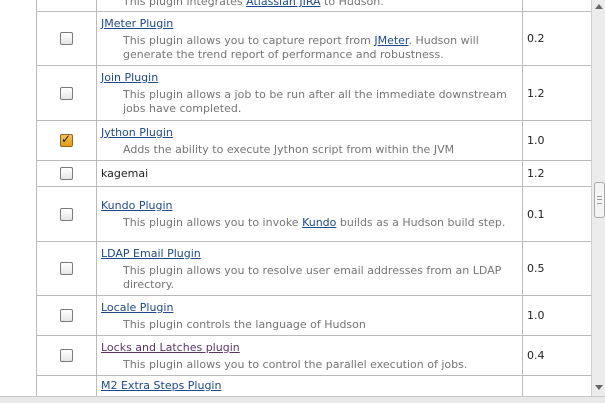 Image resolution: width=605 pixels, height=403 pixels. I want to click on jmeter-link: JMeter, so click(391, 40).